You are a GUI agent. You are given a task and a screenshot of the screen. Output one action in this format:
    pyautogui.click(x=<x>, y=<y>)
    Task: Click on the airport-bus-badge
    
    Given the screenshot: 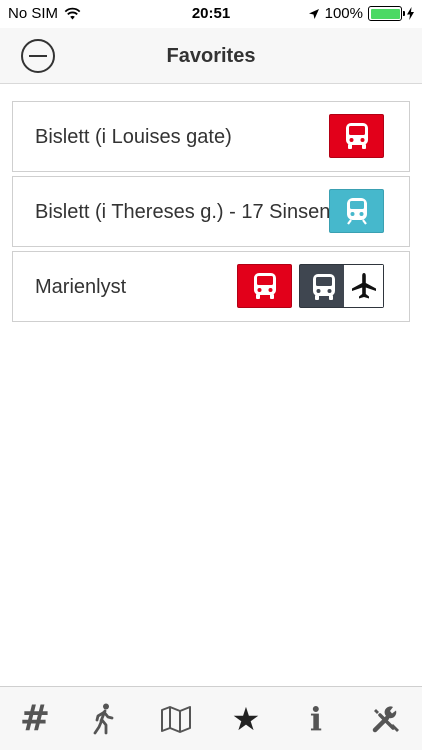 What is the action you would take?
    pyautogui.click(x=341, y=286)
    